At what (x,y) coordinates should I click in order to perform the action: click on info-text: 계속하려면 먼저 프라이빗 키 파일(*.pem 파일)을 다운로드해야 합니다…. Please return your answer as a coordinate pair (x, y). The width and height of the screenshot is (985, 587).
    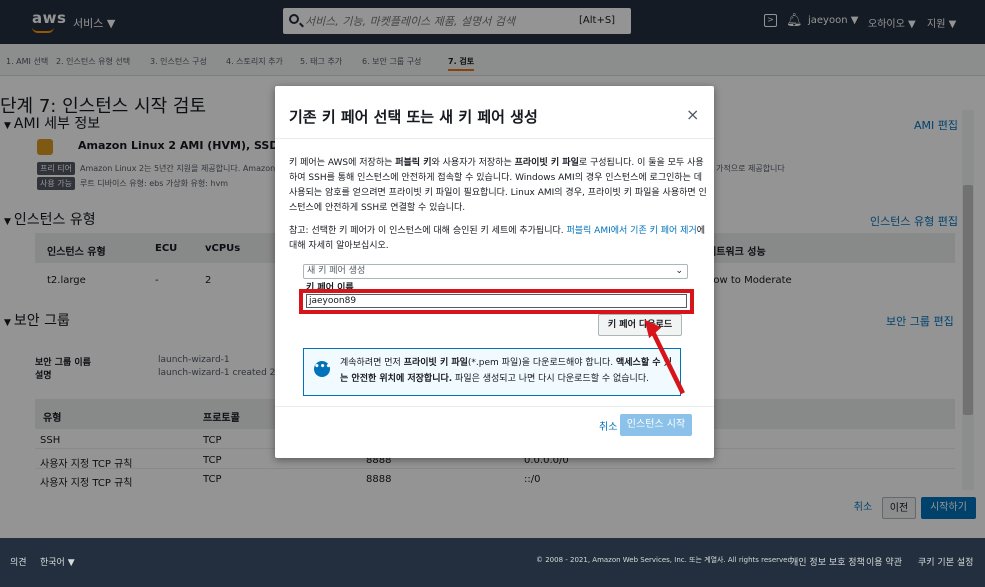
    Looking at the image, I should click on (509, 371).